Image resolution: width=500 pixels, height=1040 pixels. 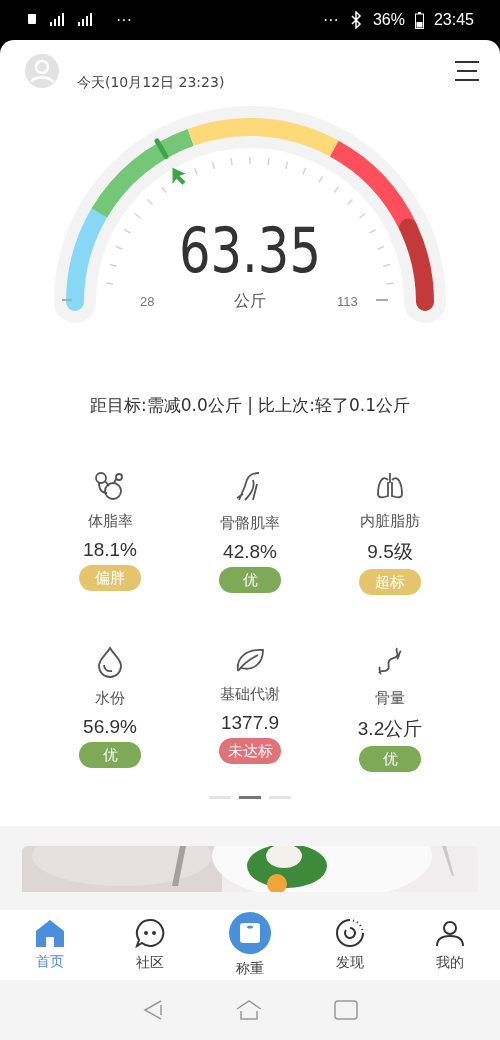 What do you see at coordinates (382, 300) in the screenshot?
I see `max-dash` at bounding box center [382, 300].